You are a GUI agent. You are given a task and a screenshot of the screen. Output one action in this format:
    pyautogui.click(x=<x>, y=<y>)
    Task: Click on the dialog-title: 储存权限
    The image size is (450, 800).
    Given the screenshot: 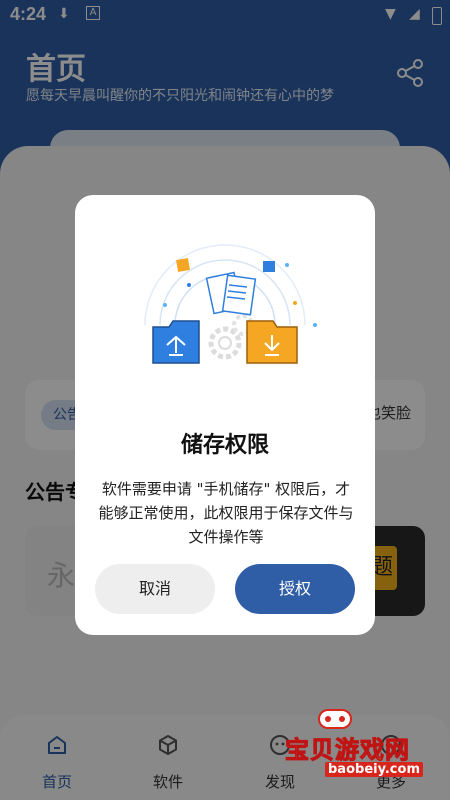 What is the action you would take?
    pyautogui.click(x=224, y=445)
    